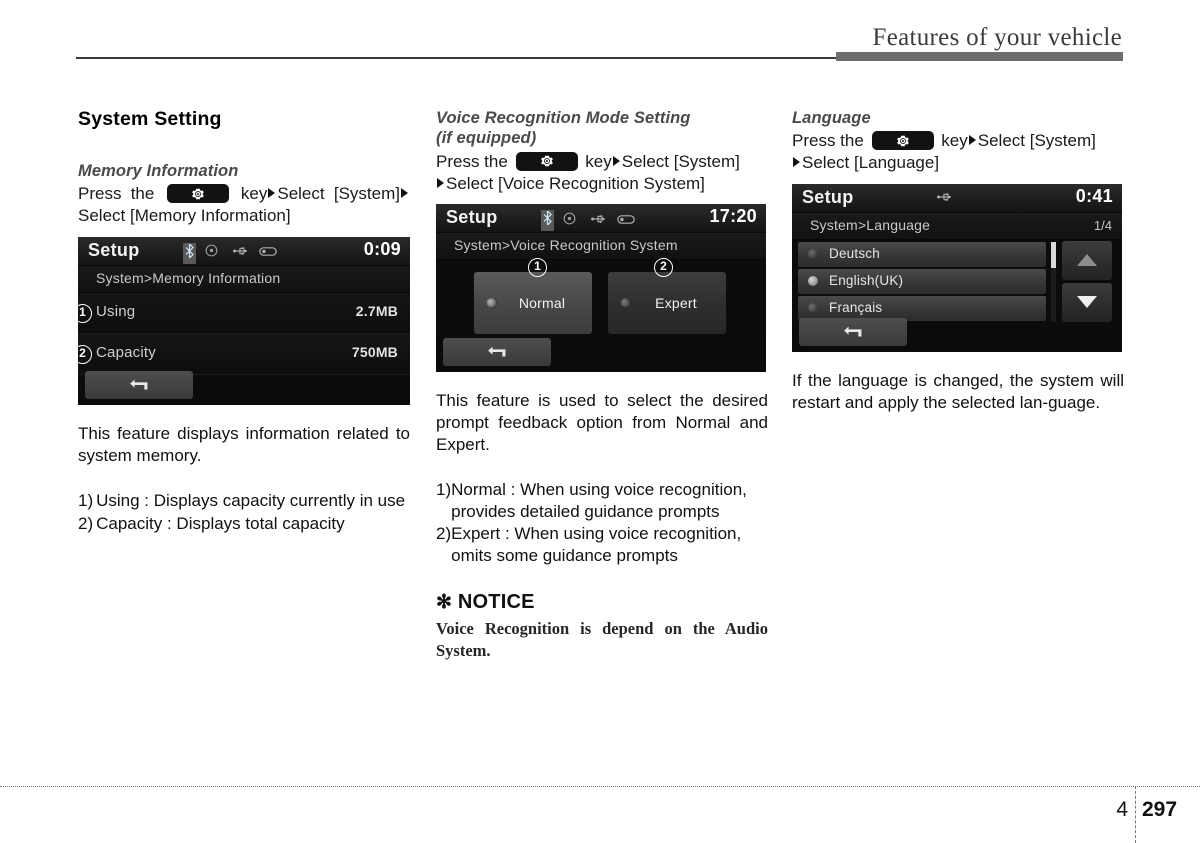 This screenshot has width=1200, height=843. I want to click on footer-chapter-number: 4, so click(1122, 809).